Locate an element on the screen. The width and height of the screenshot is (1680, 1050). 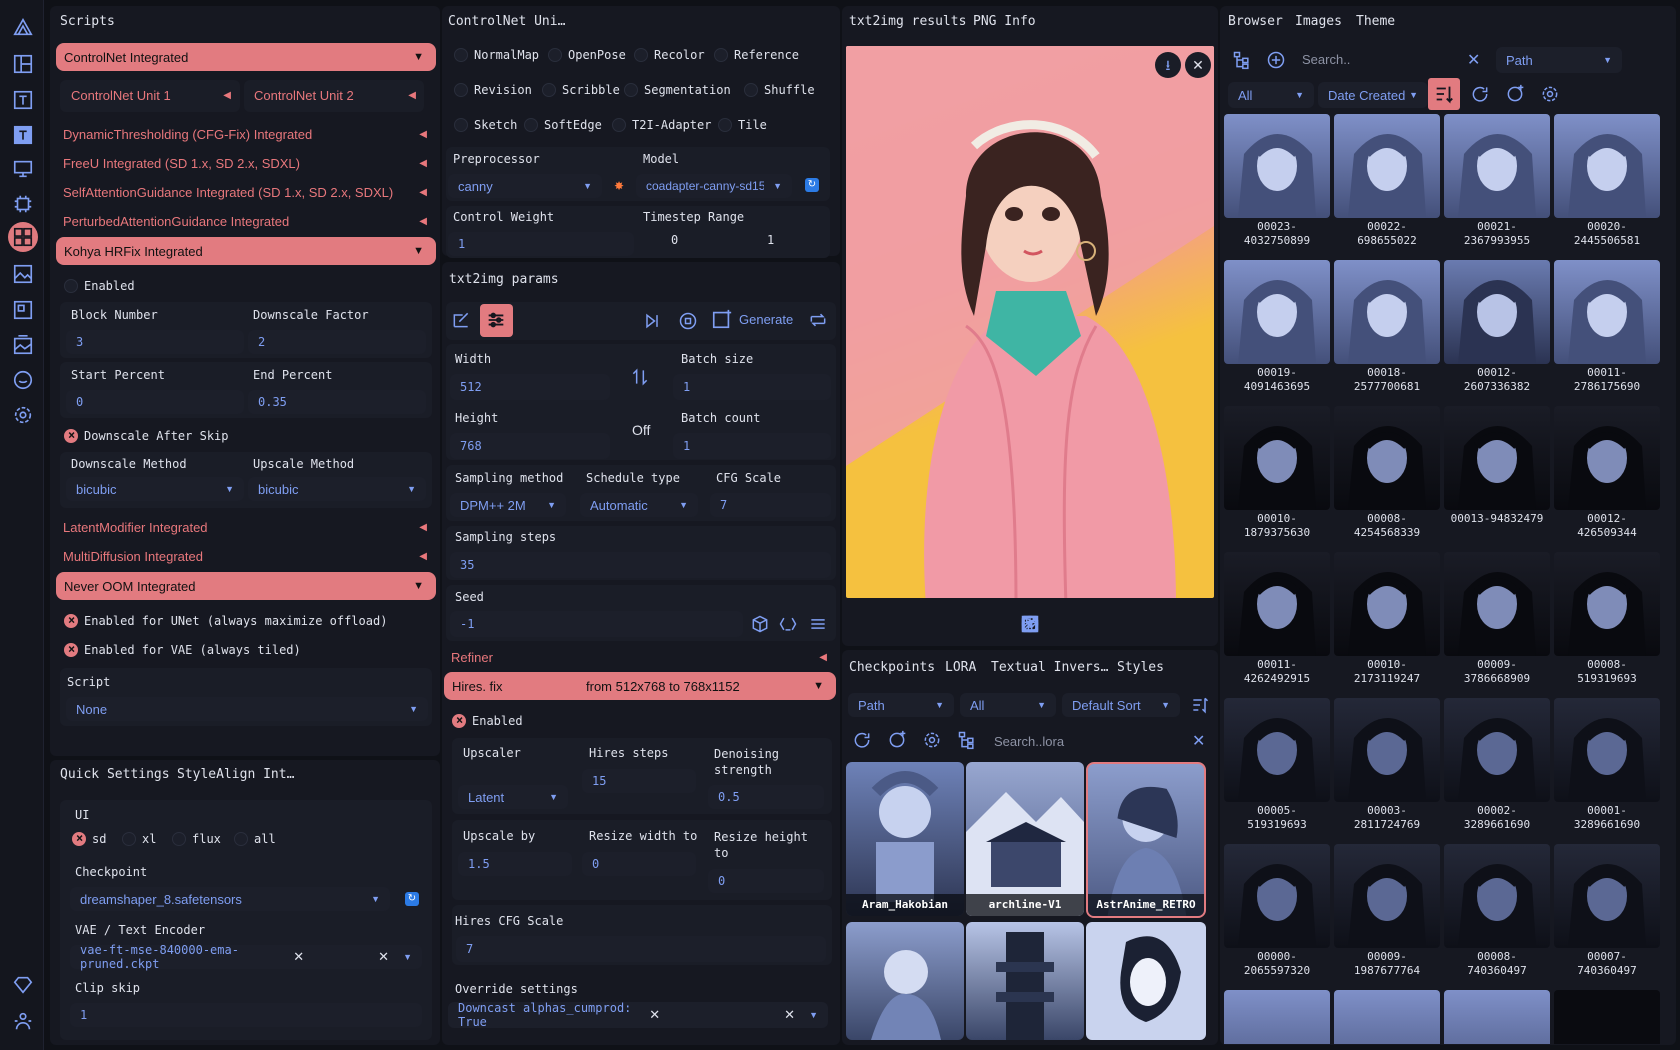
tab-txt2img-params: txt2img params is located at coordinates (504, 279).